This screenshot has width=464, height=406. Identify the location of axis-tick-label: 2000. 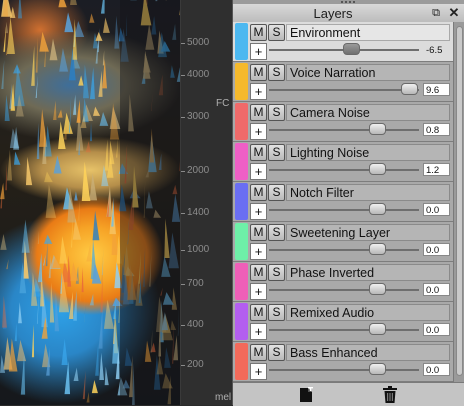
(198, 170).